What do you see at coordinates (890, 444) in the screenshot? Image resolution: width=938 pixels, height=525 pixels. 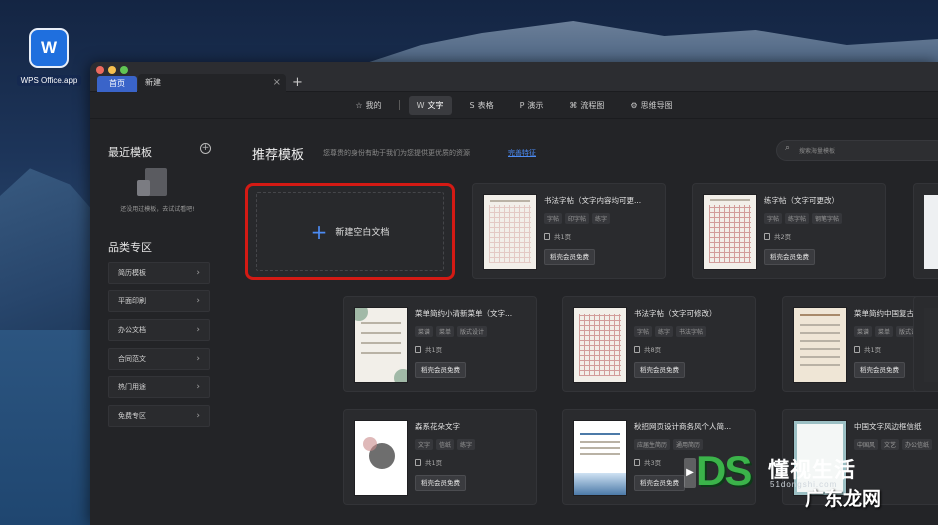 I see `template-tag: 文艺` at bounding box center [890, 444].